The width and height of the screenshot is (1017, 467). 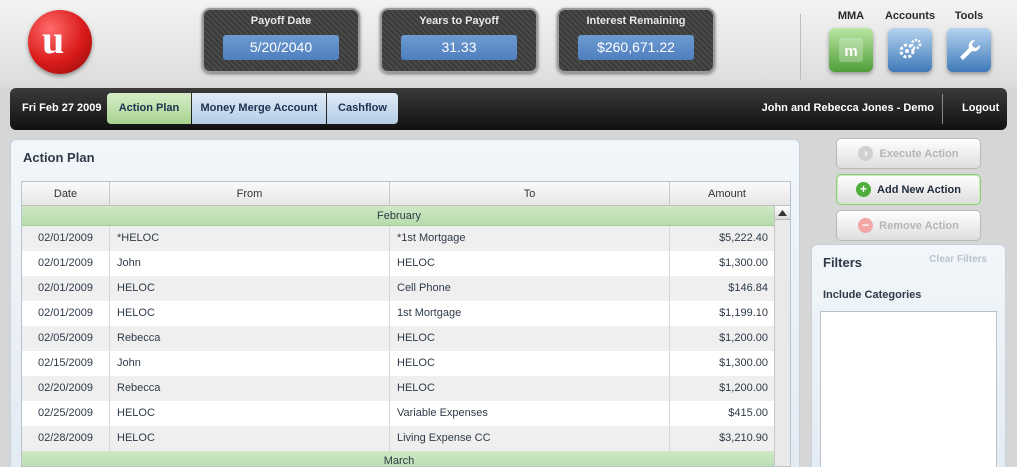 I want to click on add-new-action-button: + Add New Action, so click(x=908, y=189).